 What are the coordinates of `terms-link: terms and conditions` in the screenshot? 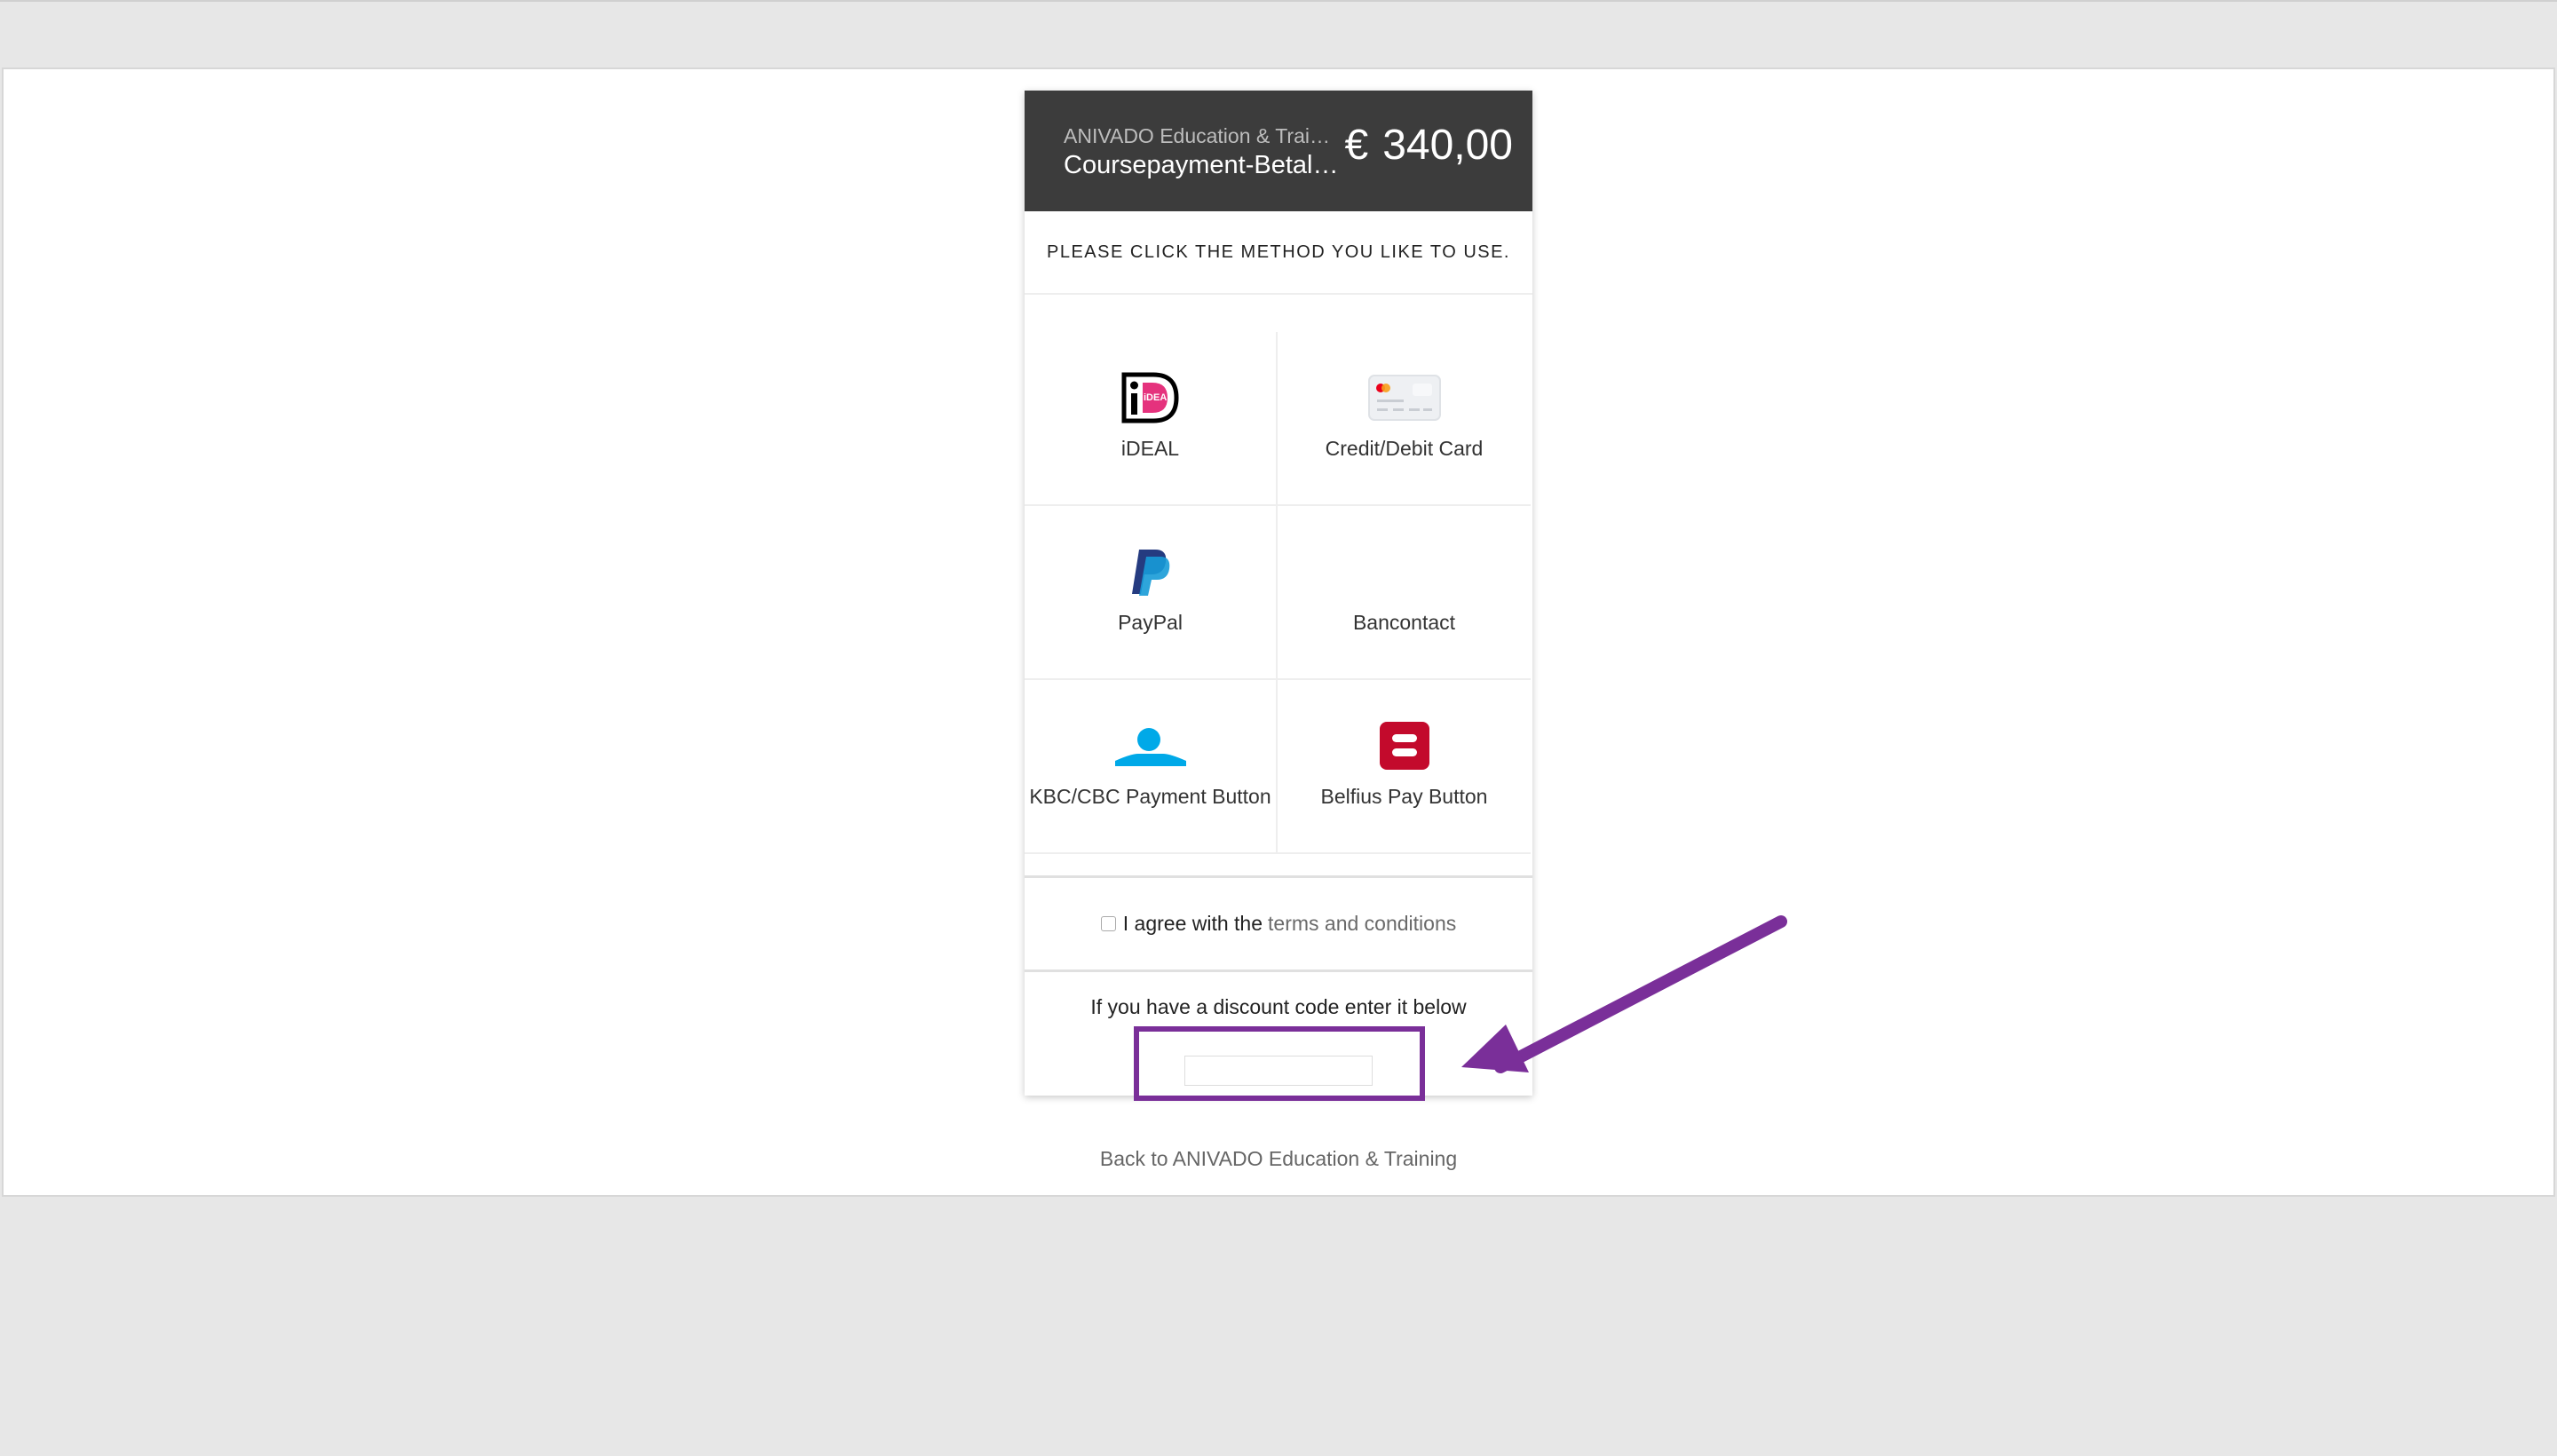 It's located at (1362, 924).